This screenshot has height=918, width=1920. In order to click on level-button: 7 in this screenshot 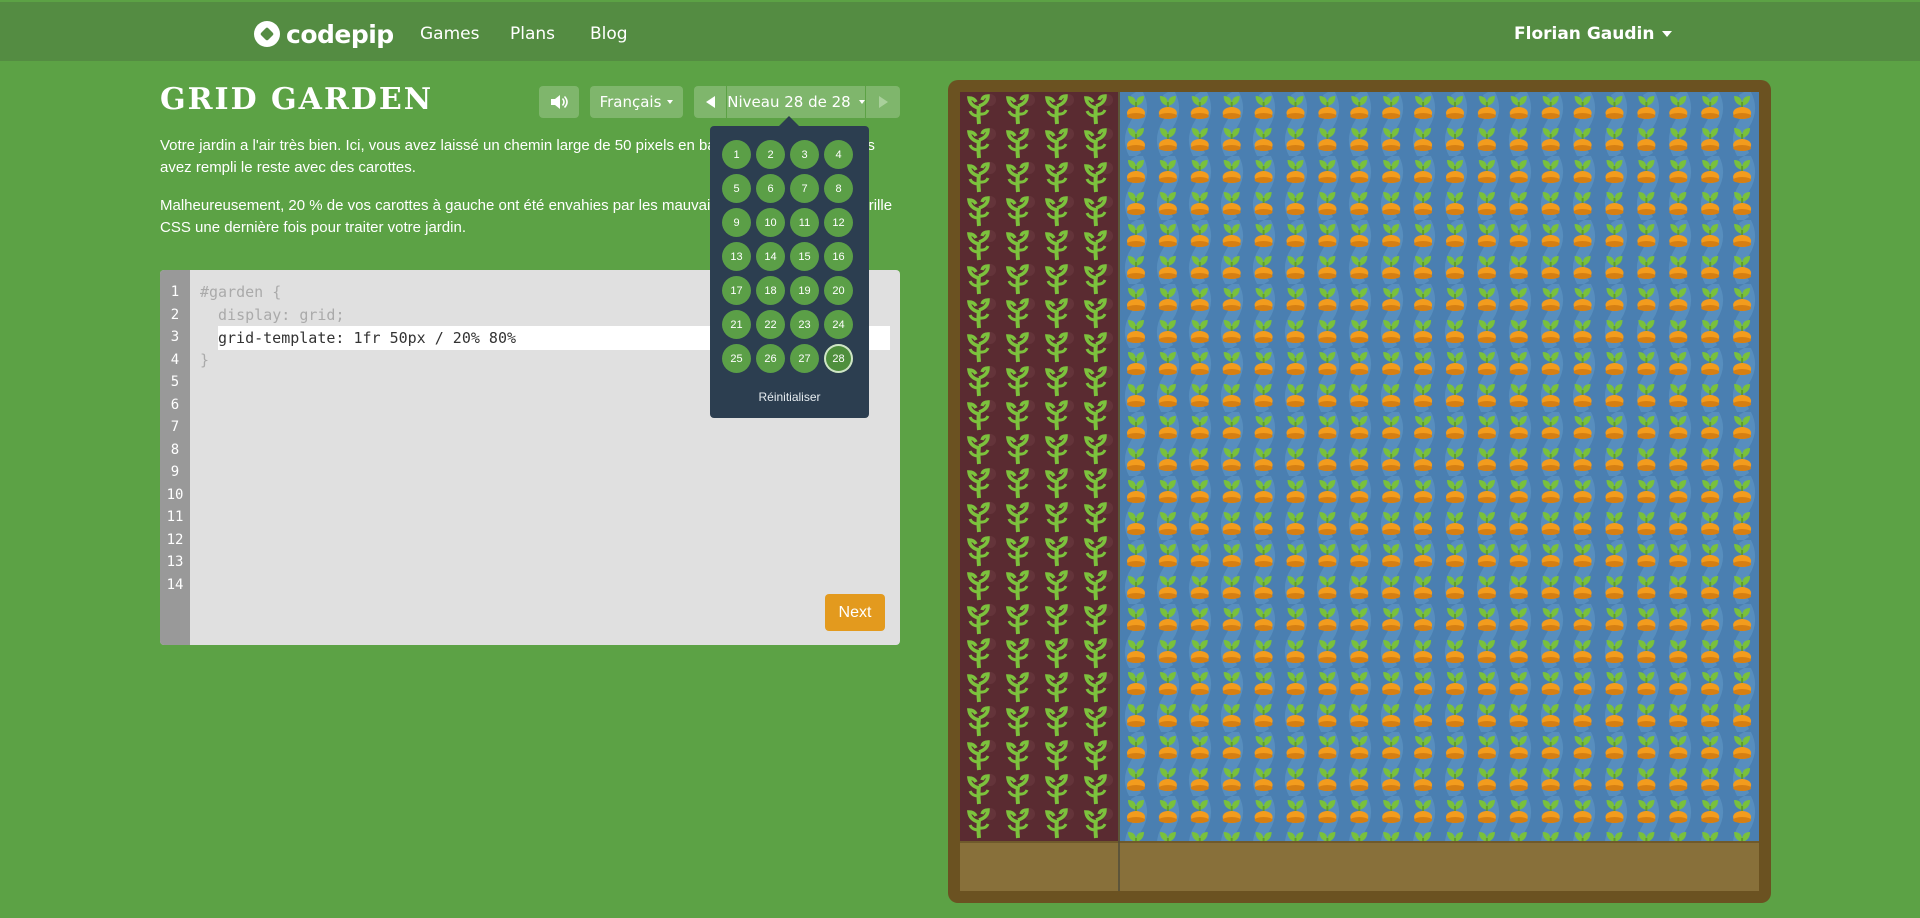, I will do `click(804, 188)`.